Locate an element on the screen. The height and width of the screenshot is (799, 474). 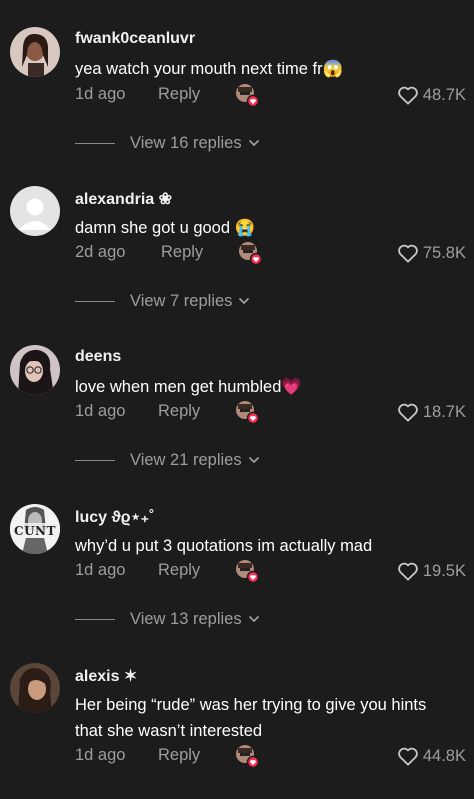
avatar-text: CUNT is located at coordinates (35, 531).